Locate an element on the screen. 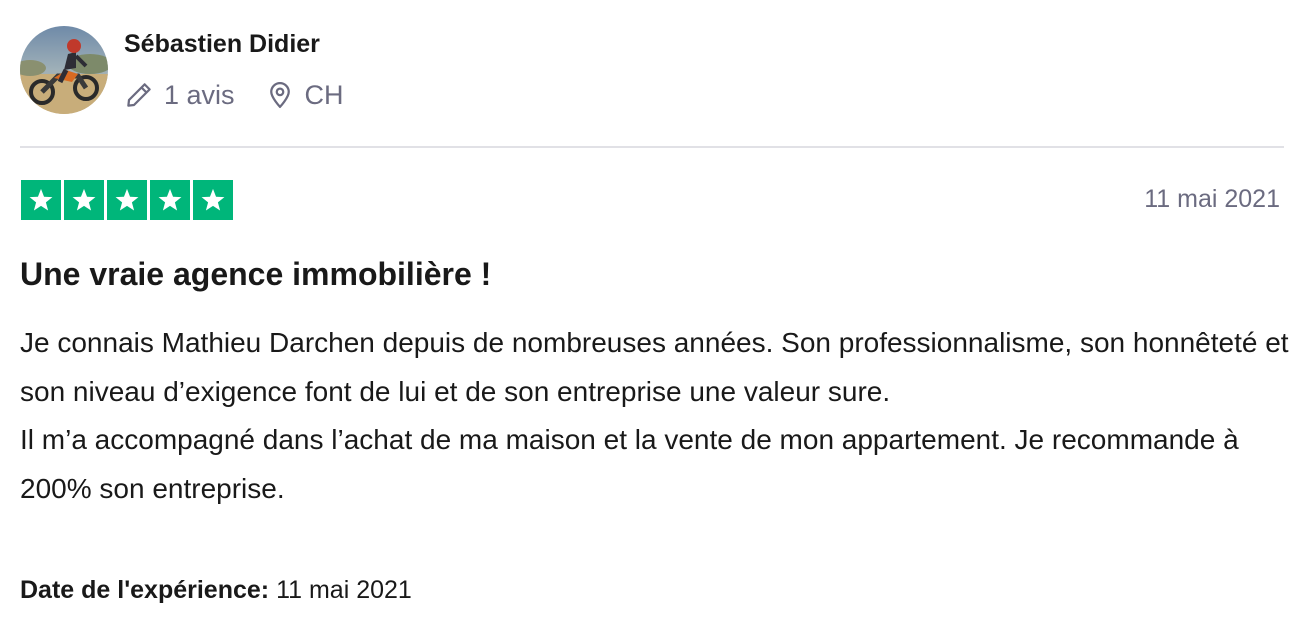 Image resolution: width=1304 pixels, height=634 pixels. pencil-icon is located at coordinates (139, 95).